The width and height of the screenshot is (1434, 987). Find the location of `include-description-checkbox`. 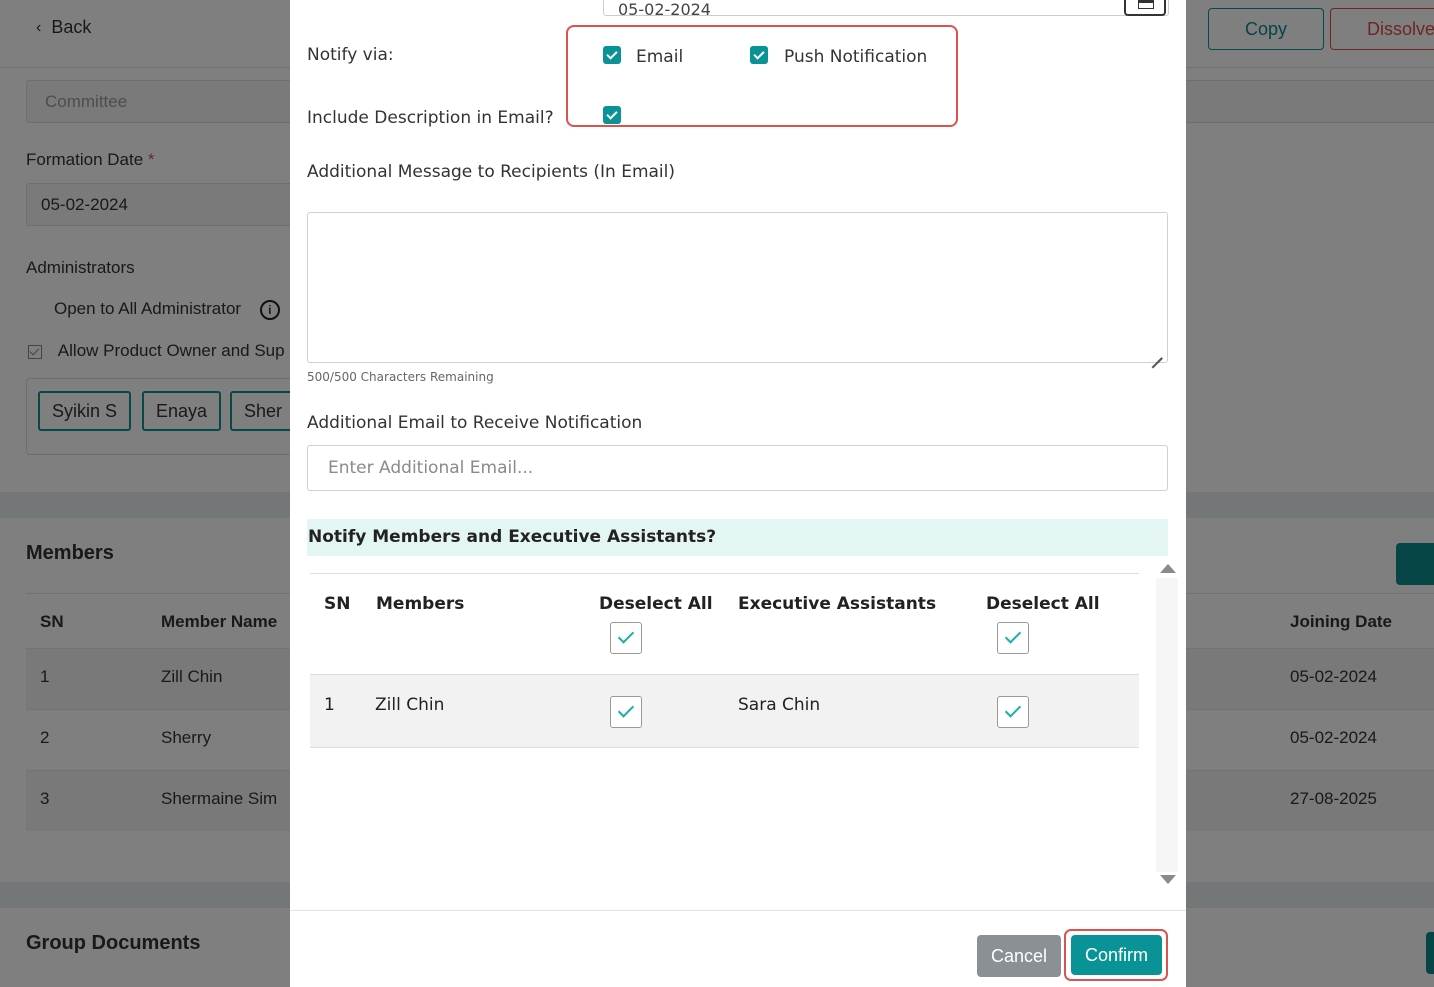

include-description-checkbox is located at coordinates (612, 115).